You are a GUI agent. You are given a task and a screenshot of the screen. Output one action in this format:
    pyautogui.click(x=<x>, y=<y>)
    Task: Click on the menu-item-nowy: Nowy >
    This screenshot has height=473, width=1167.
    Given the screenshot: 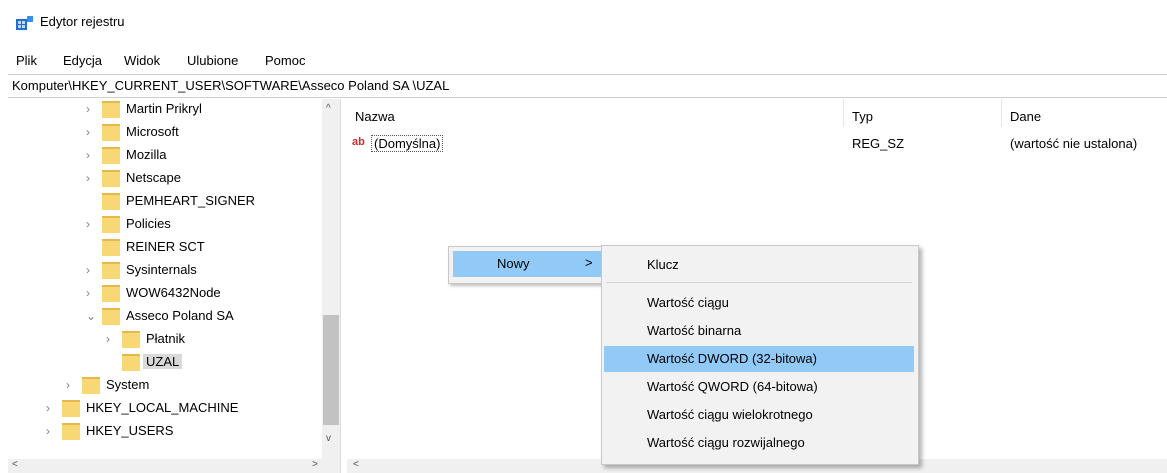 What is the action you would take?
    pyautogui.click(x=528, y=264)
    